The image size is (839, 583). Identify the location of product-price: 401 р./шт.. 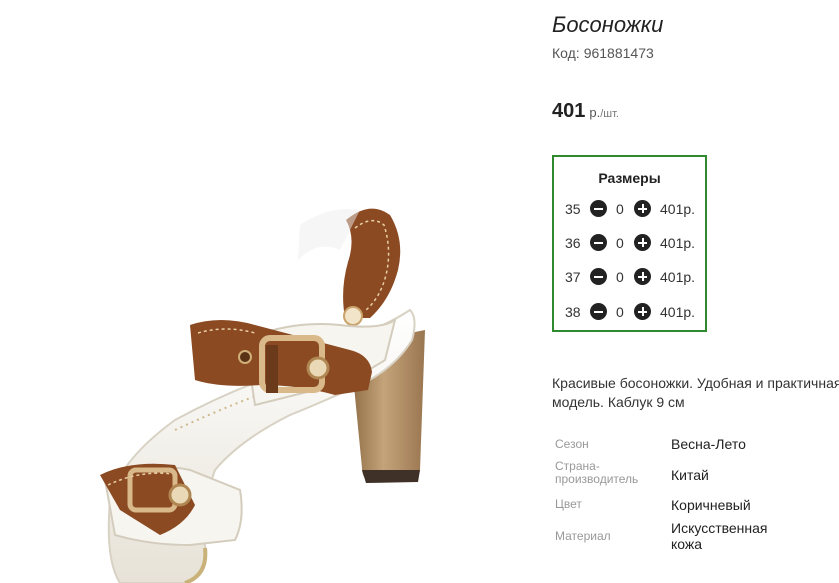
(585, 111).